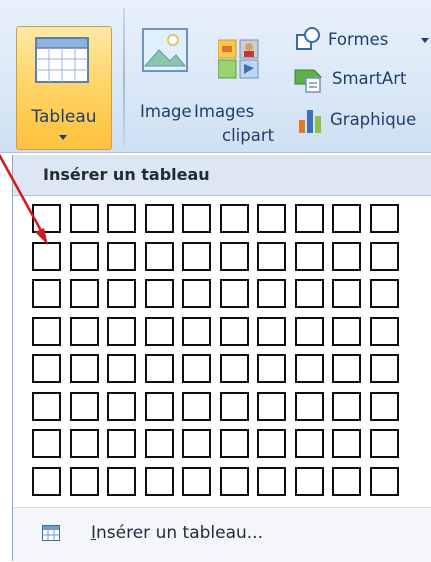 The width and height of the screenshot is (431, 562). I want to click on smartart-button: SmartArt, so click(361, 80).